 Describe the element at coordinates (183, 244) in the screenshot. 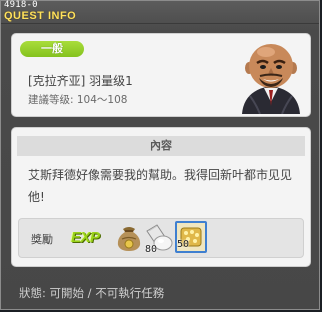

I see `item-count: 50` at that location.